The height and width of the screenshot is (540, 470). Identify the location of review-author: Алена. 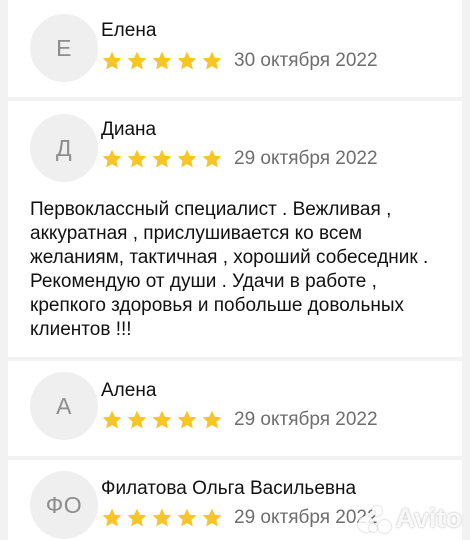
(129, 390).